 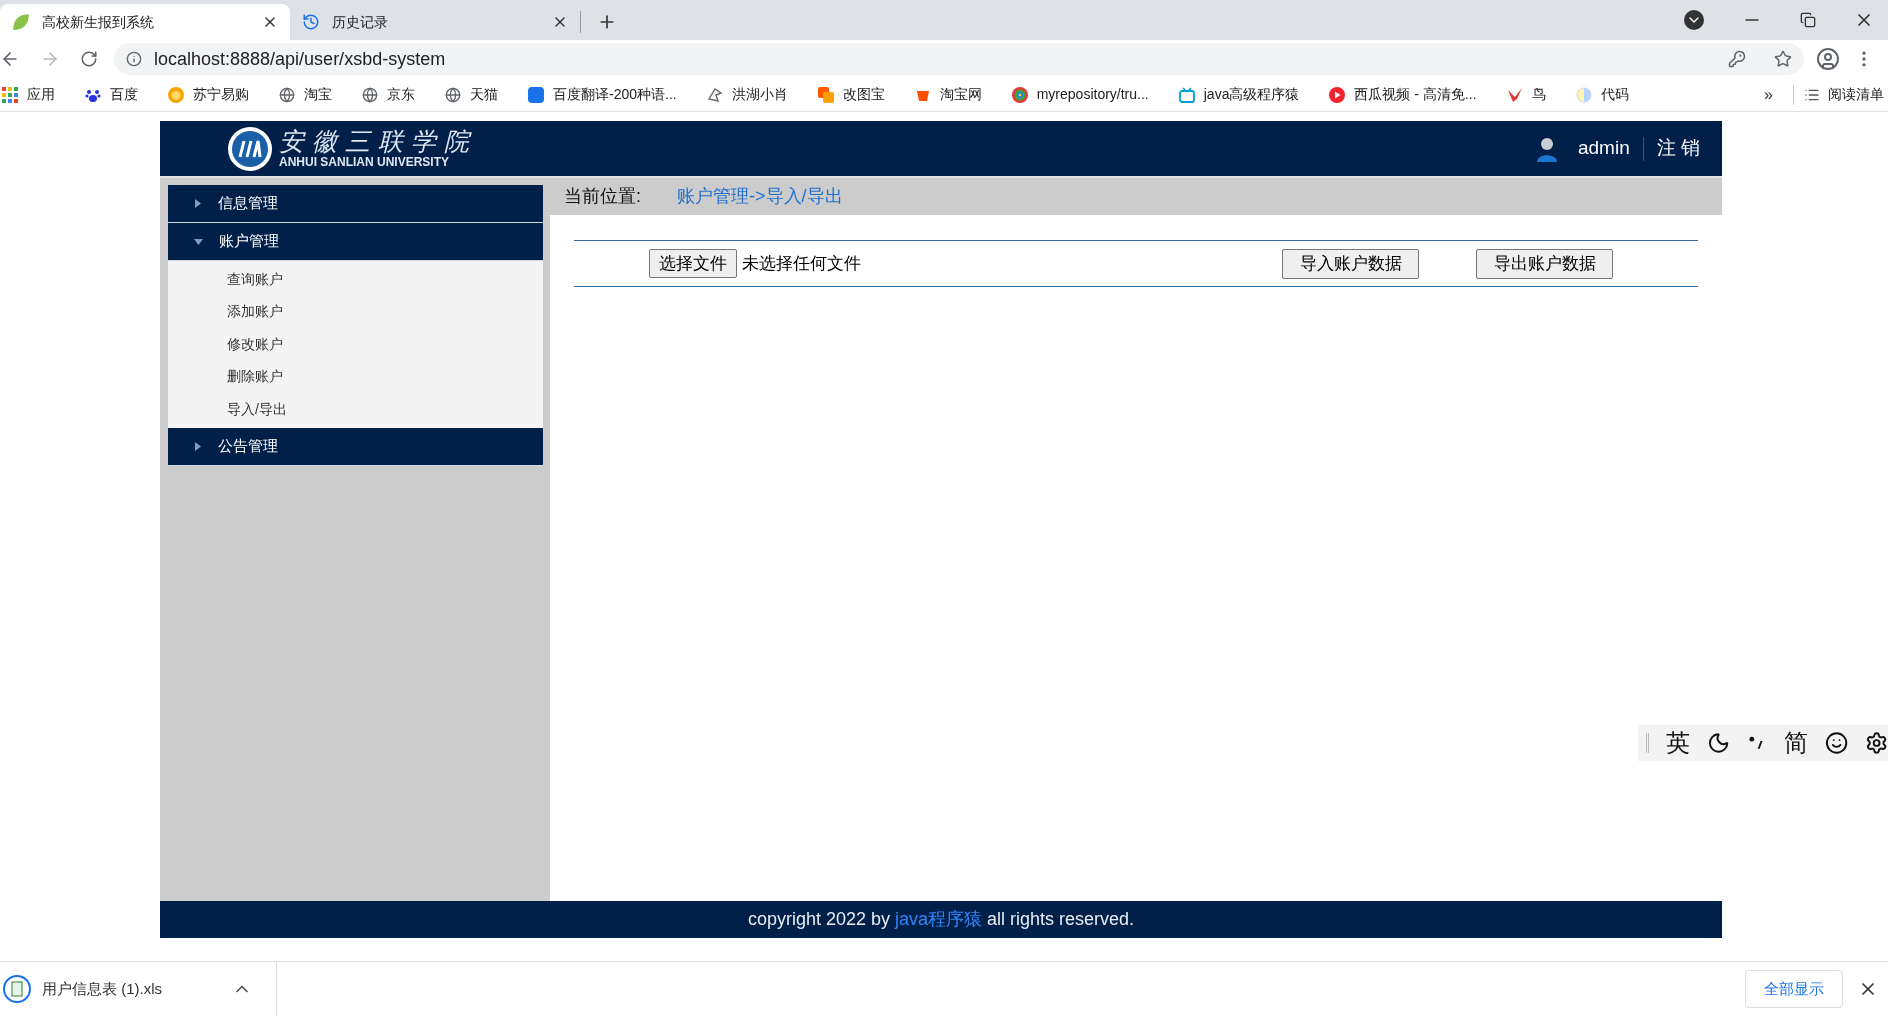 I want to click on username-text: admin, so click(x=1603, y=148).